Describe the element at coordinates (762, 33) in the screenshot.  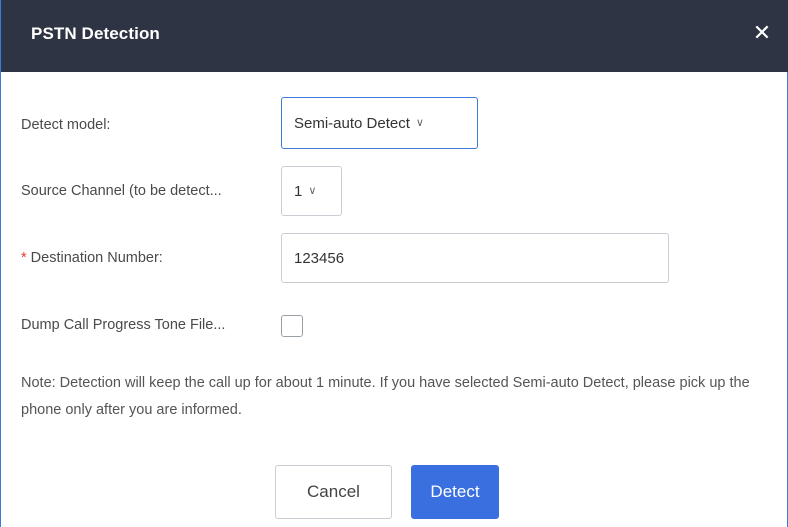
I see `close-icon: ✕` at that location.